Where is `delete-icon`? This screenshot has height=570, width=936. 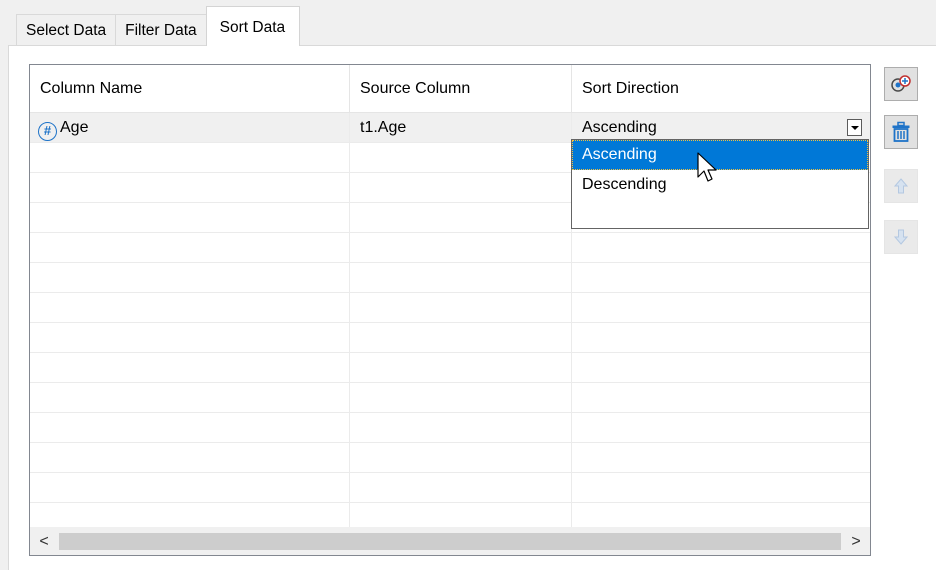
delete-icon is located at coordinates (901, 131).